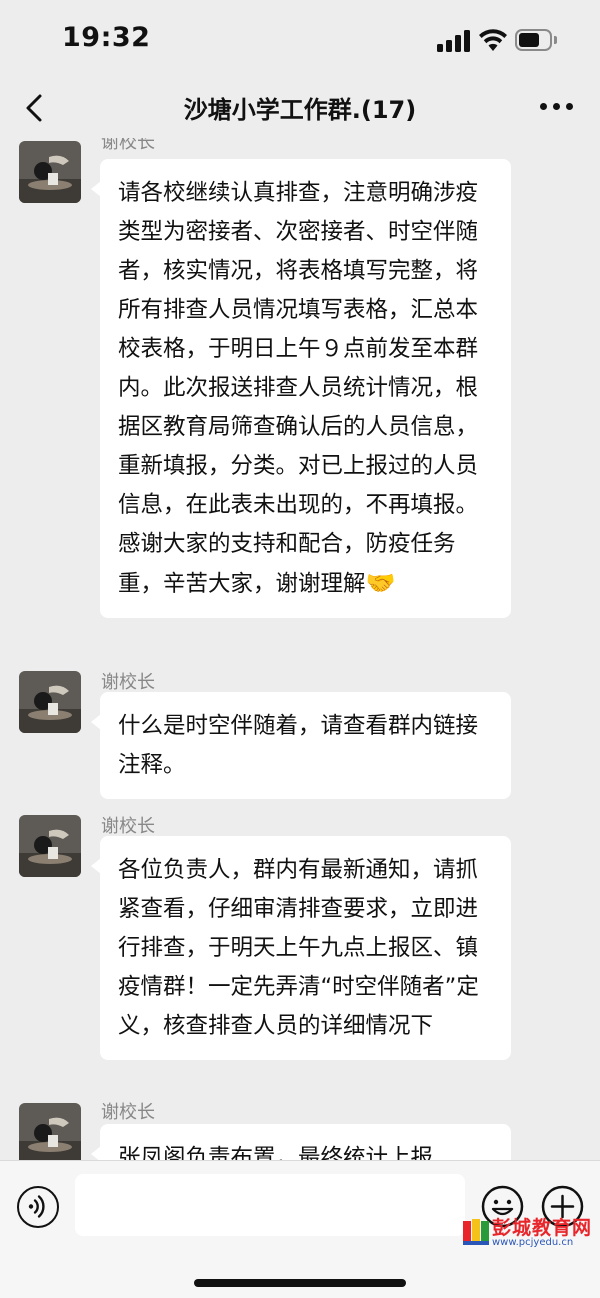 This screenshot has height=1298, width=600. What do you see at coordinates (533, 1242) in the screenshot?
I see `watermark-url: www.pcjyedu.cn` at bounding box center [533, 1242].